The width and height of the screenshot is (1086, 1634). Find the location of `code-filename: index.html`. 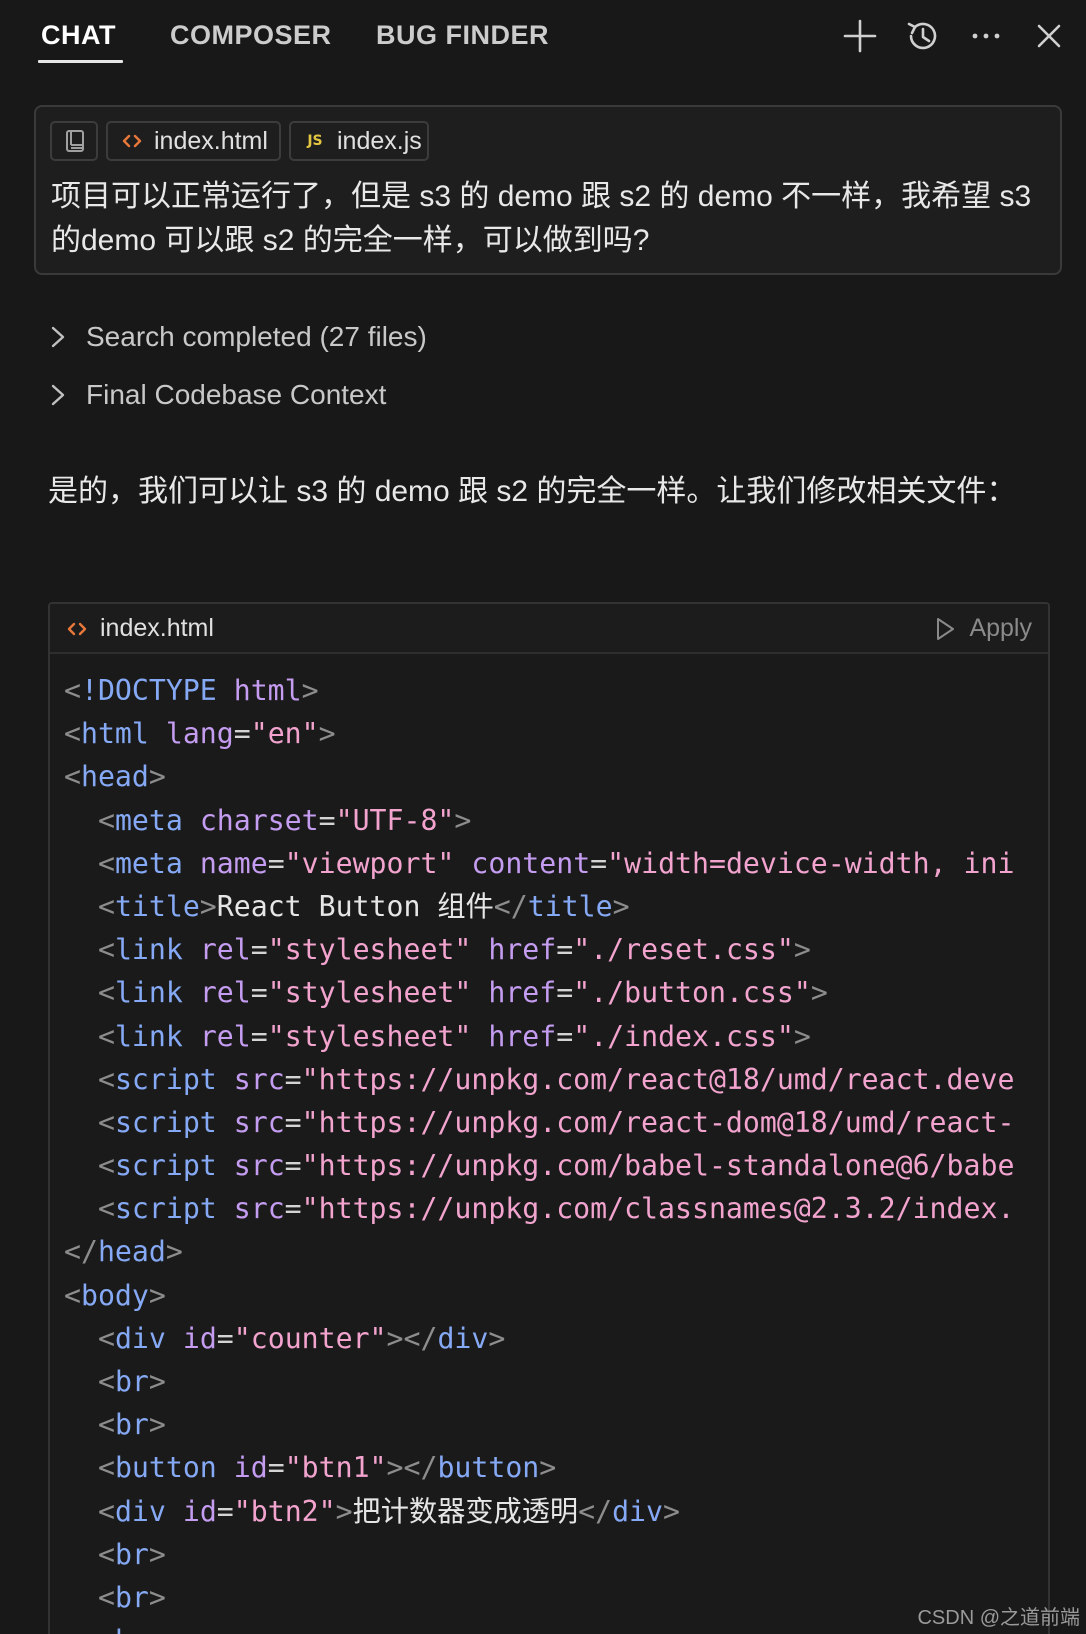

code-filename: index.html is located at coordinates (140, 628).